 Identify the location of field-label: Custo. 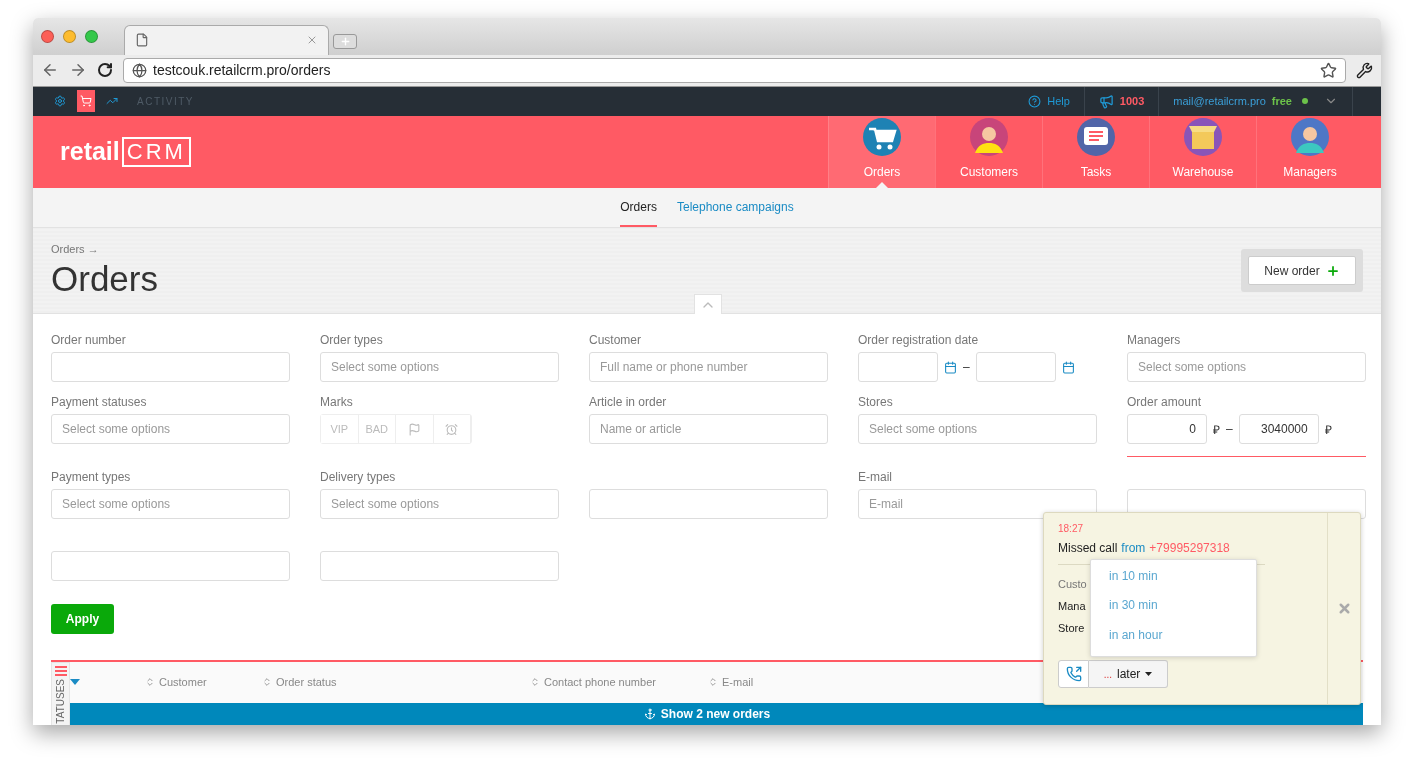
(1072, 585).